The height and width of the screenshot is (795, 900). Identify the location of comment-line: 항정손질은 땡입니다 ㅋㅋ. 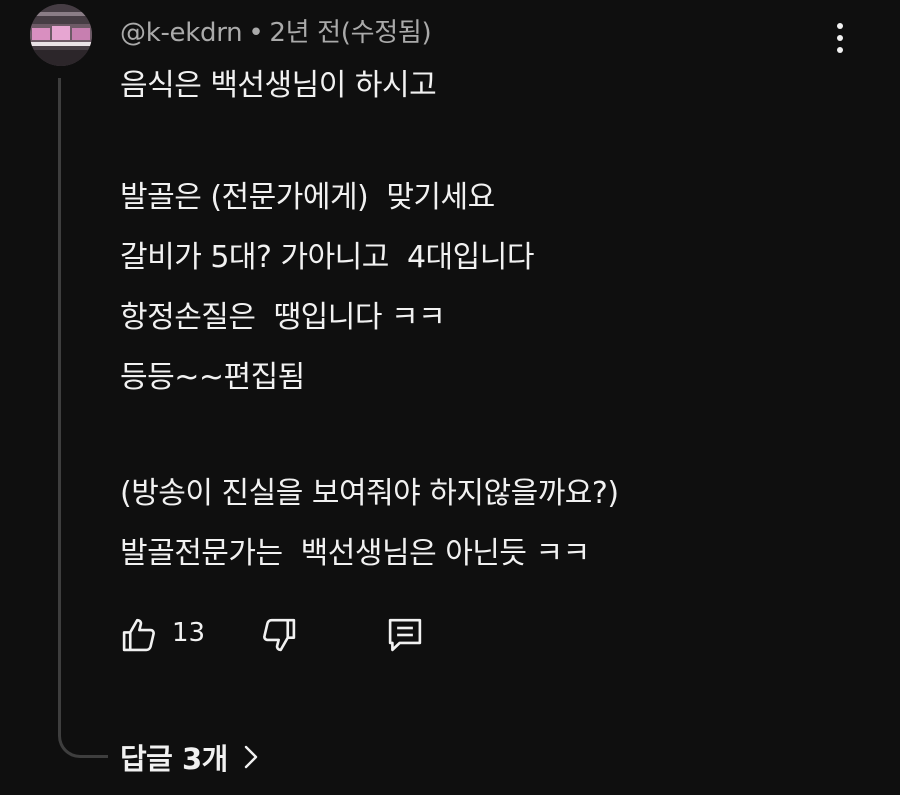
(283, 317).